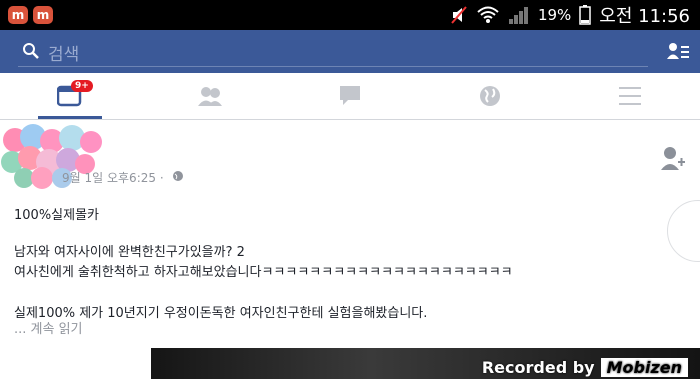 The height and width of the screenshot is (379, 700). I want to click on tab-notifications, so click(490, 96).